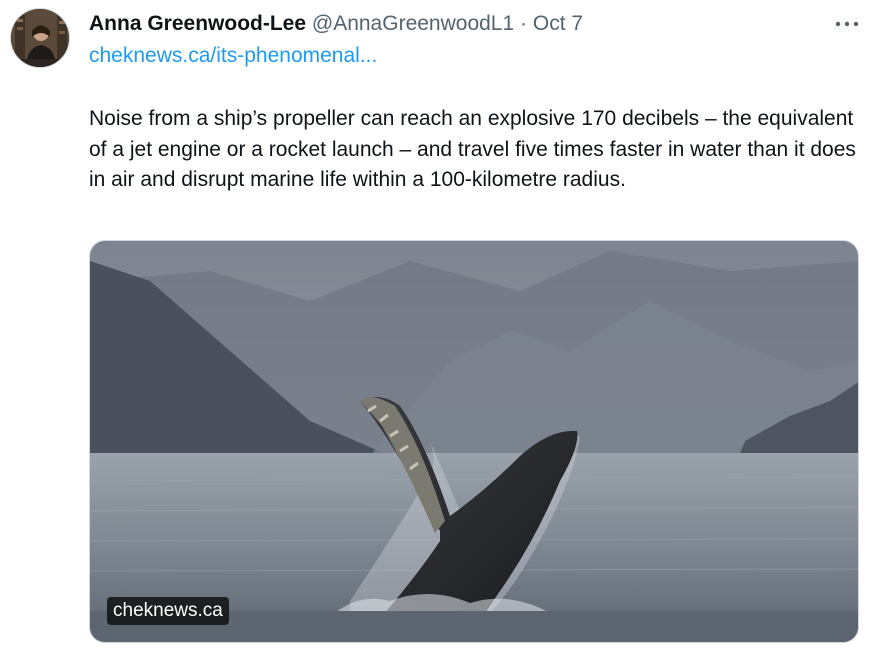  Describe the element at coordinates (558, 23) in the screenshot. I see `tweet-date: Oct 7` at that location.